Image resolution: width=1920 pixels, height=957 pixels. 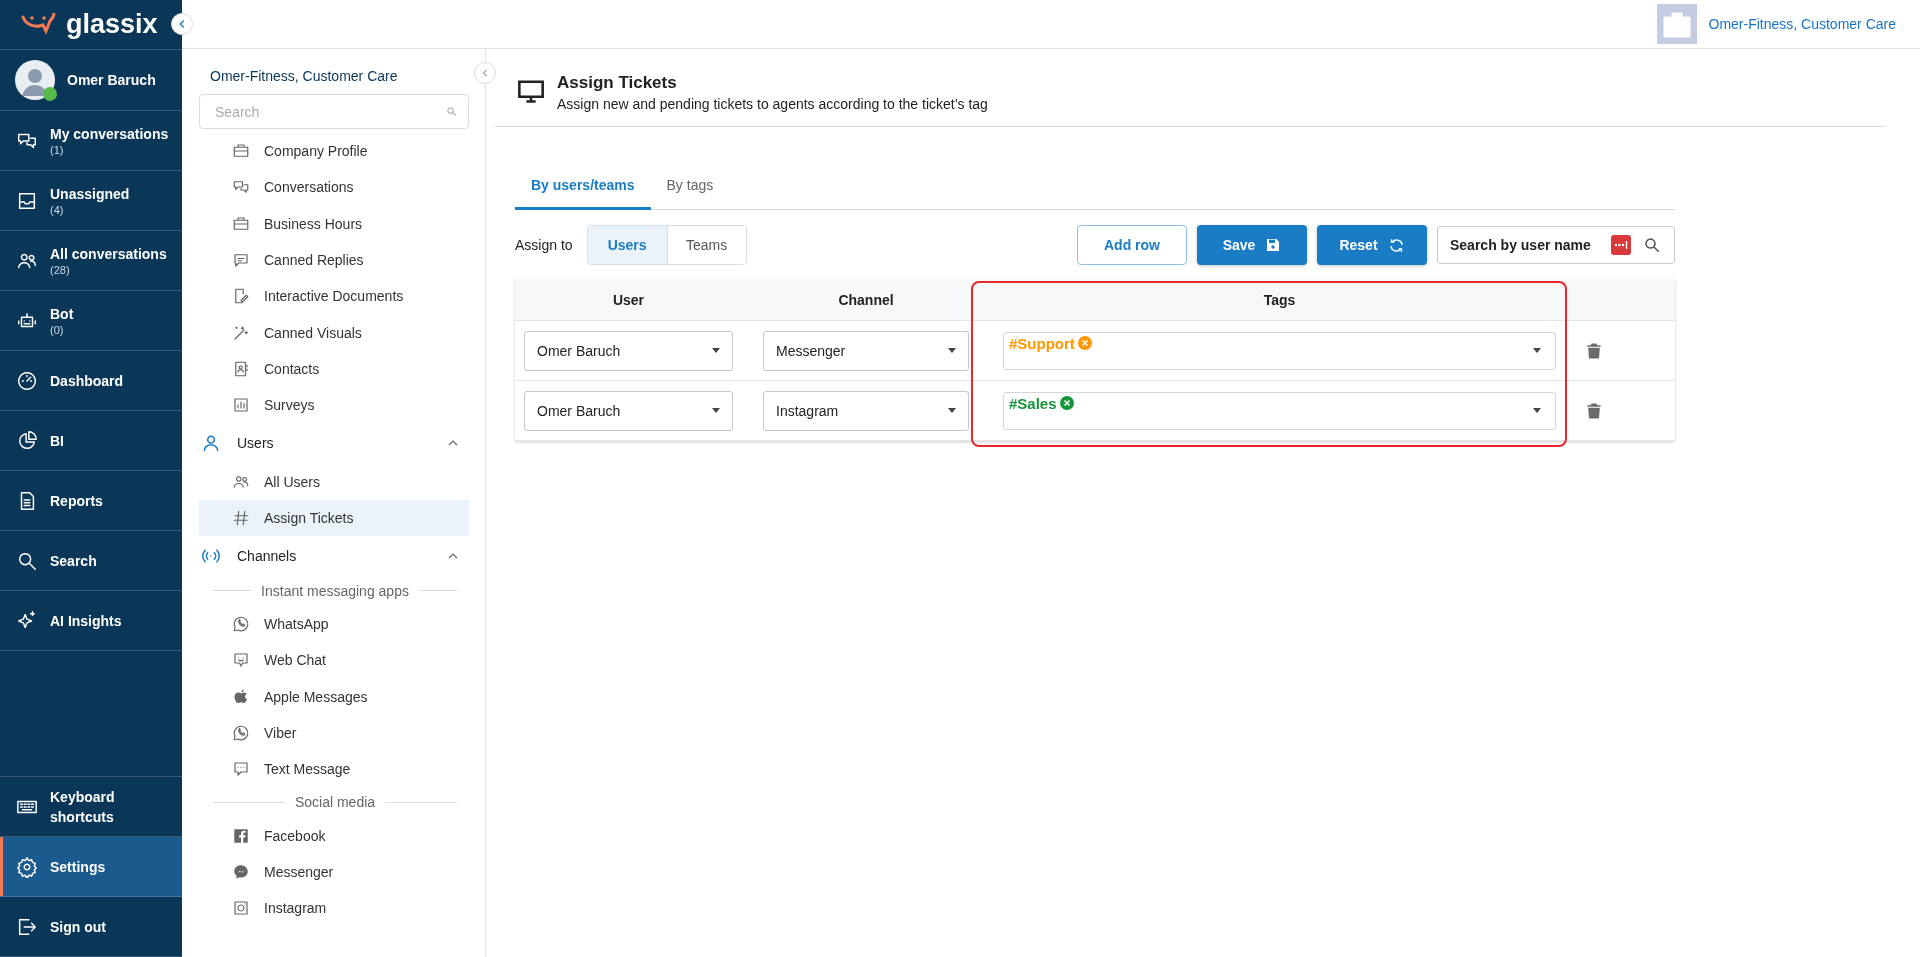 What do you see at coordinates (91, 441) in the screenshot?
I see `nav-item: BI` at bounding box center [91, 441].